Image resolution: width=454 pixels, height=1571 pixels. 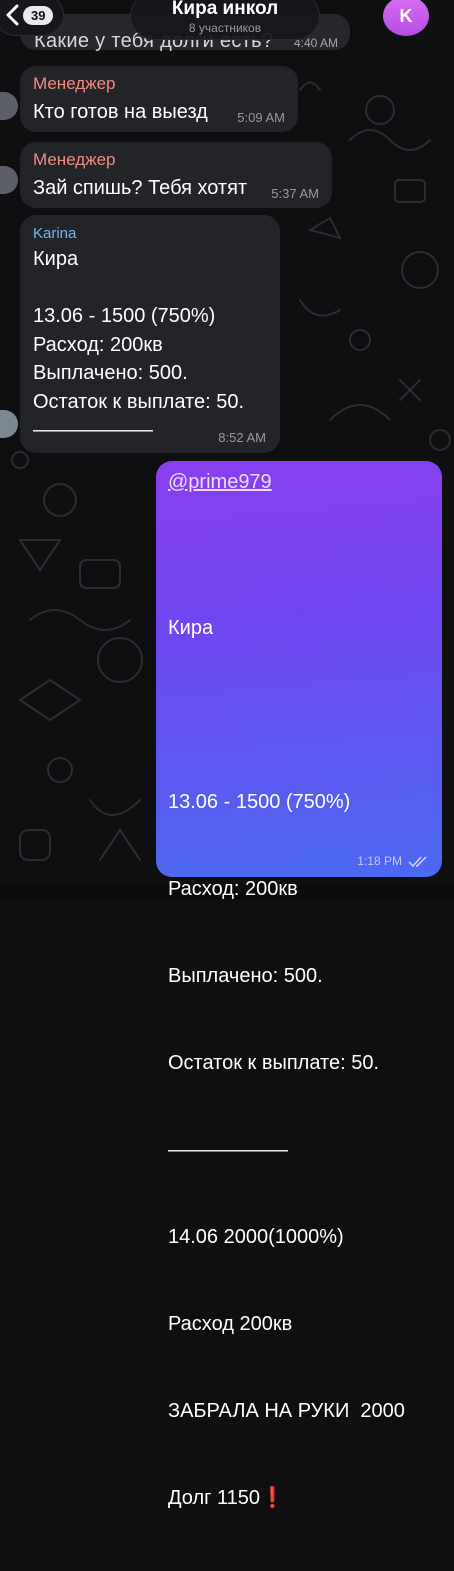 What do you see at coordinates (295, 193) in the screenshot?
I see `message-time: 5:37 AM` at bounding box center [295, 193].